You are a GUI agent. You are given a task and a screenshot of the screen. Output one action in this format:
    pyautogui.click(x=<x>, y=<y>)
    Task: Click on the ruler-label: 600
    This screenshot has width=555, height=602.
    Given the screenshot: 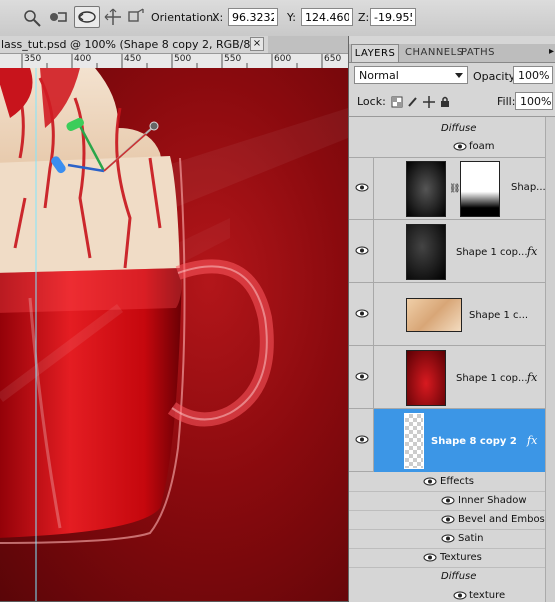 What is the action you would take?
    pyautogui.click(x=283, y=59)
    